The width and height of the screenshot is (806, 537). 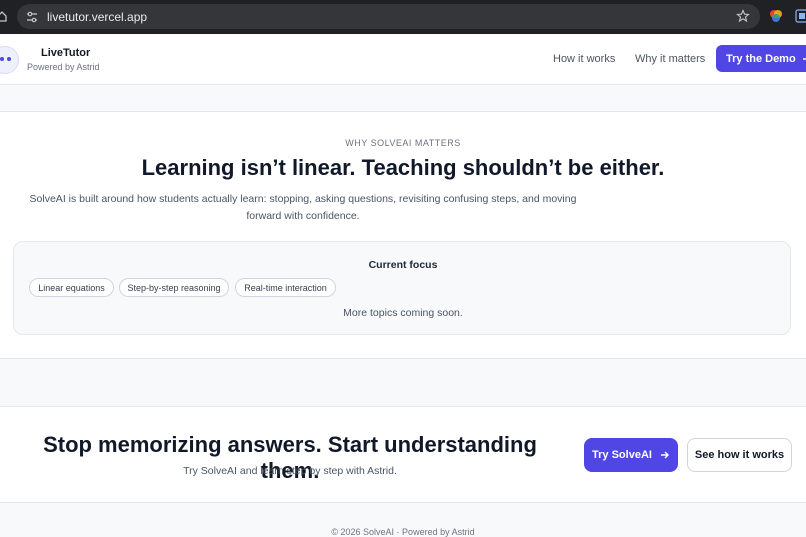 What do you see at coordinates (403, 313) in the screenshot?
I see `more-topics-note: More topics coming soon.` at bounding box center [403, 313].